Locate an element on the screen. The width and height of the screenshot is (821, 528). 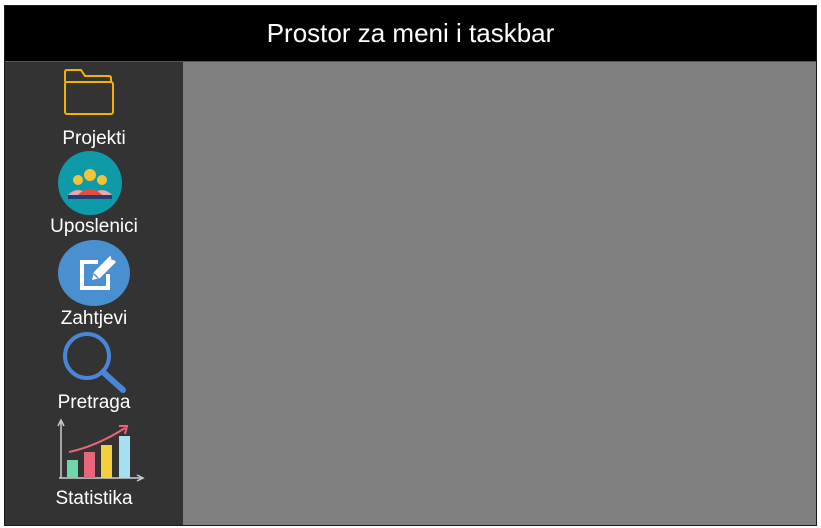
magnifier-icon is located at coordinates (94, 362).